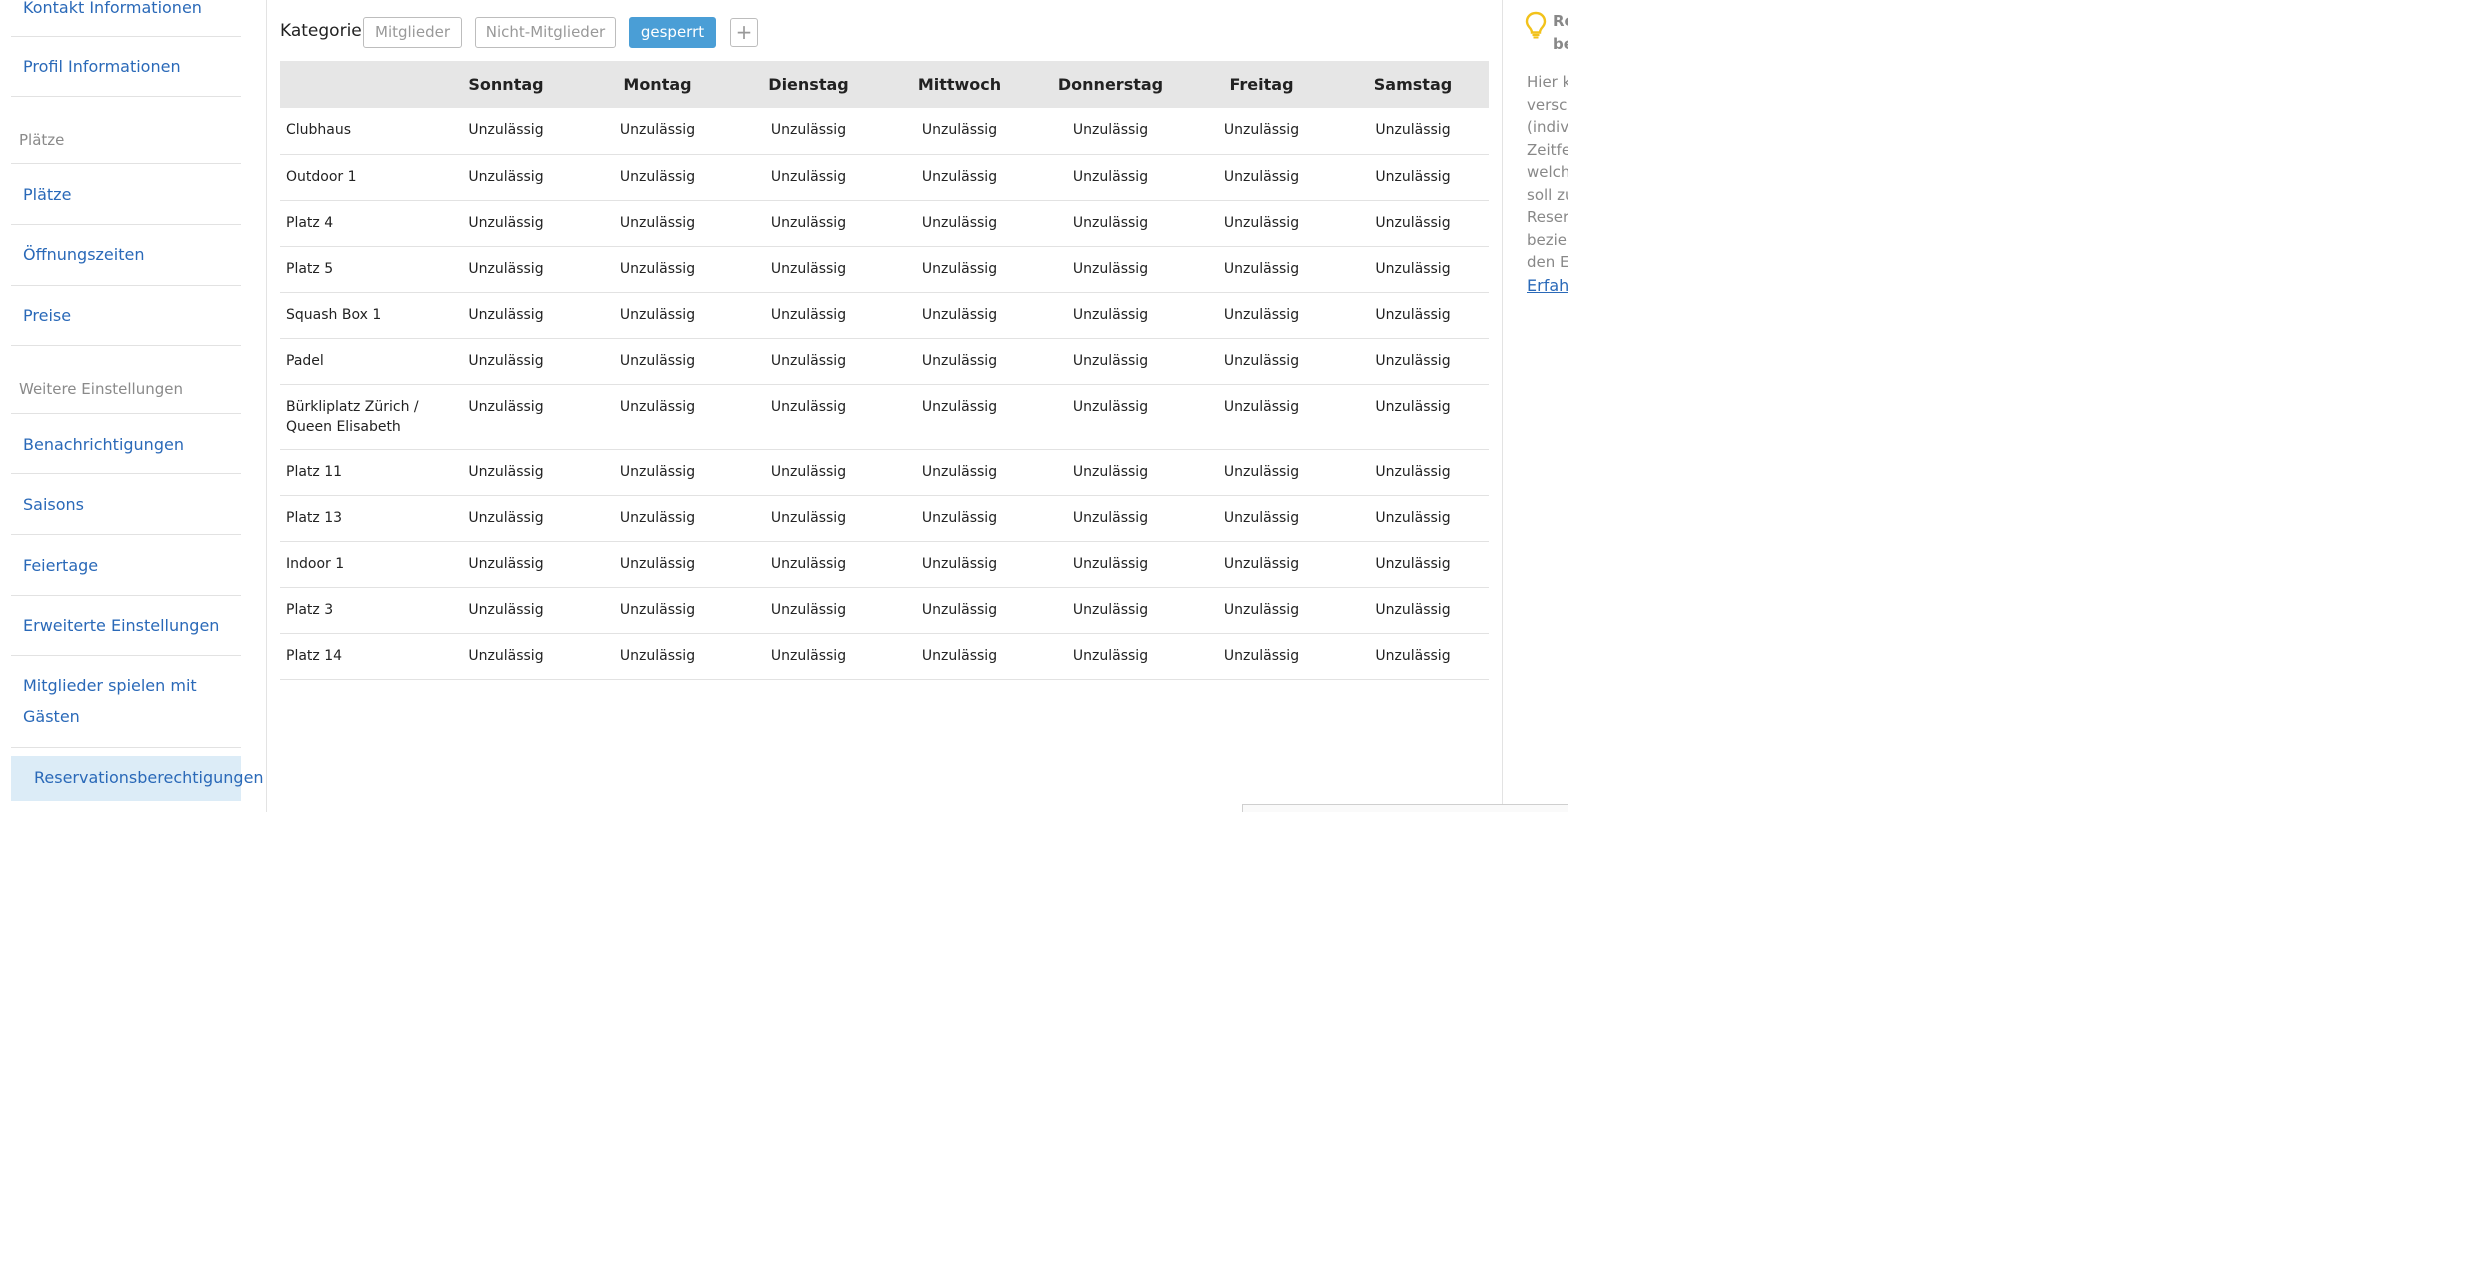  Describe the element at coordinates (47, 315) in the screenshot. I see `sidebar-item-preise: Preise` at that location.